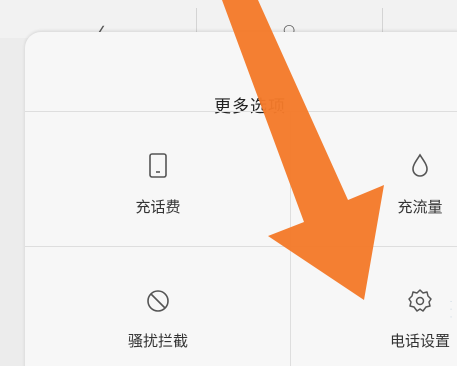 This screenshot has width=457, height=366. I want to click on block-icon, so click(158, 303).